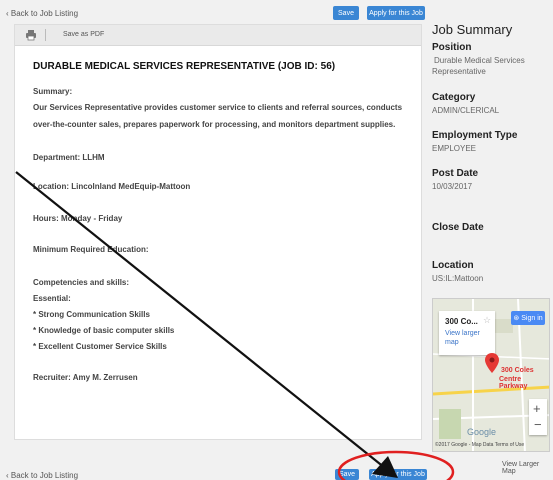 Image resolution: width=553 pixels, height=480 pixels. Describe the element at coordinates (53, 91) in the screenshot. I see `summary-heading: Summary:` at that location.